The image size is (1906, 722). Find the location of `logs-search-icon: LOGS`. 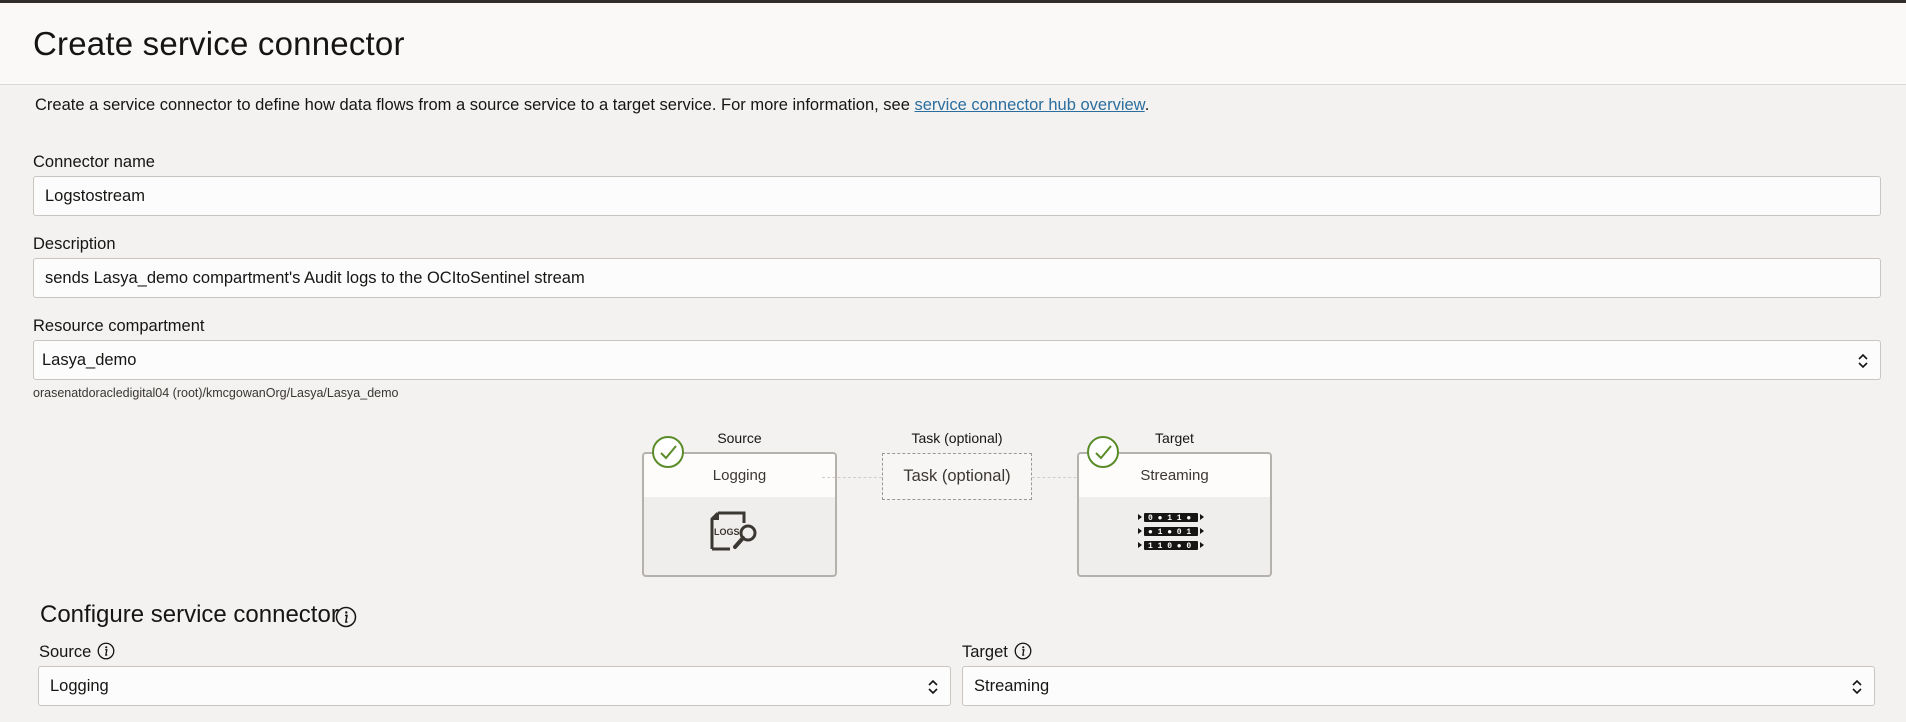

logs-search-icon: LOGS is located at coordinates (733, 531).